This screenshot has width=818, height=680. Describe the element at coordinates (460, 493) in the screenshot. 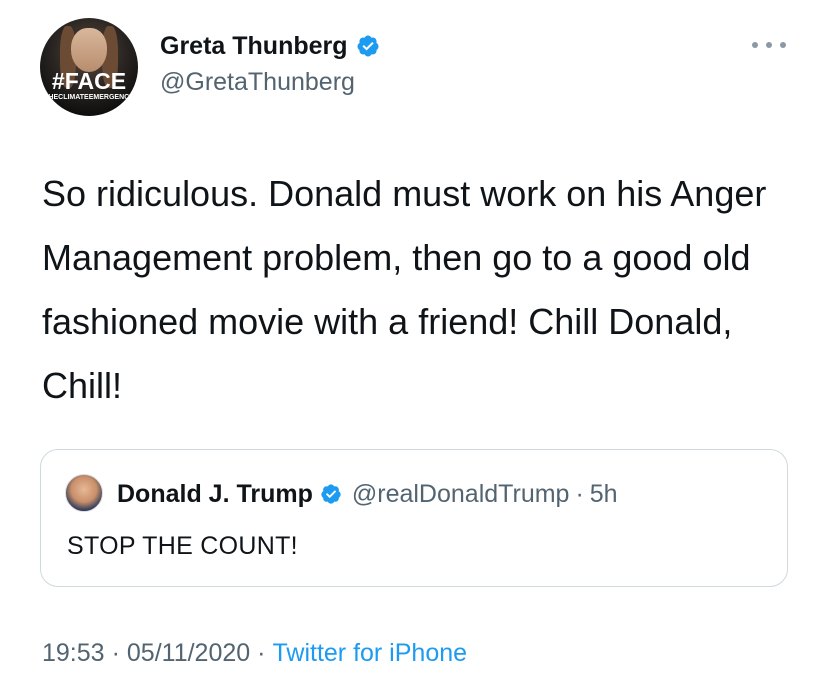

I see `quoted-author-handle: @realDonaldTrump` at that location.